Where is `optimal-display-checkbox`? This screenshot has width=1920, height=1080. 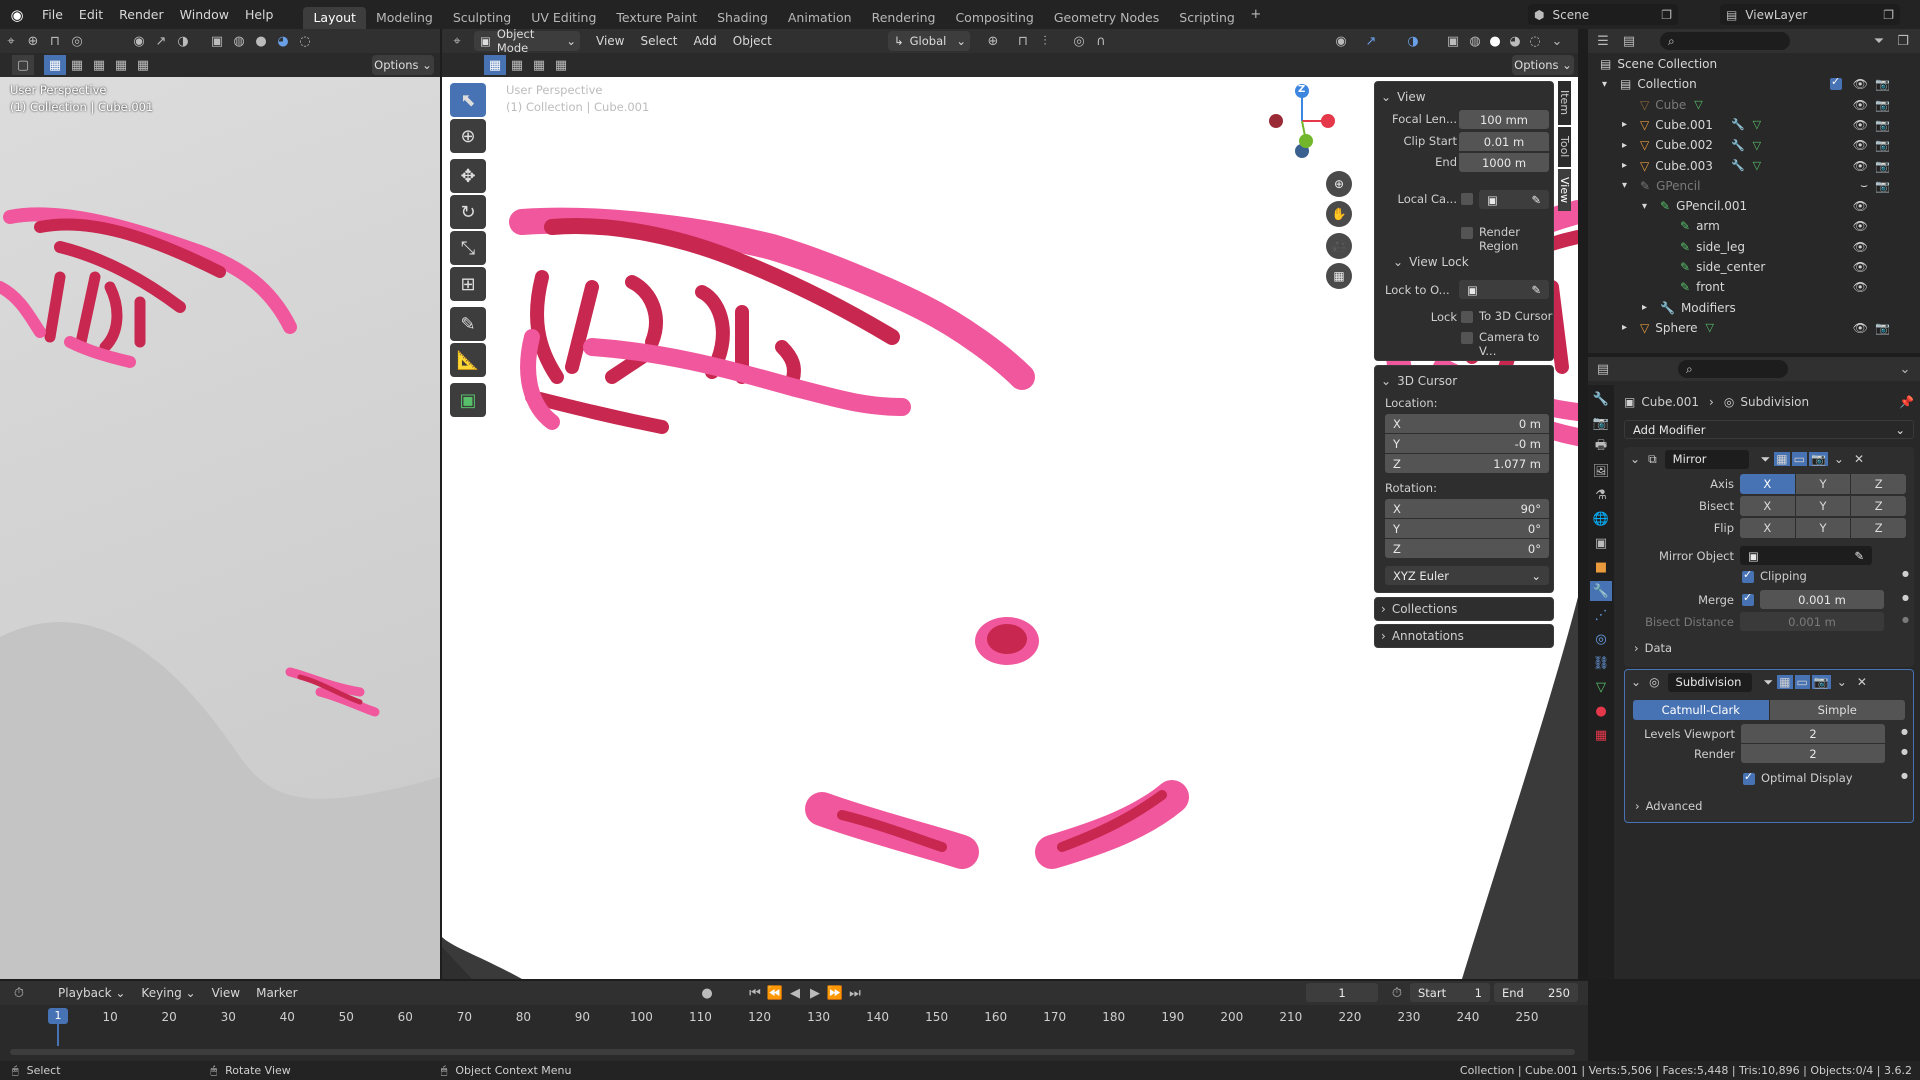 optimal-display-checkbox is located at coordinates (1749, 777).